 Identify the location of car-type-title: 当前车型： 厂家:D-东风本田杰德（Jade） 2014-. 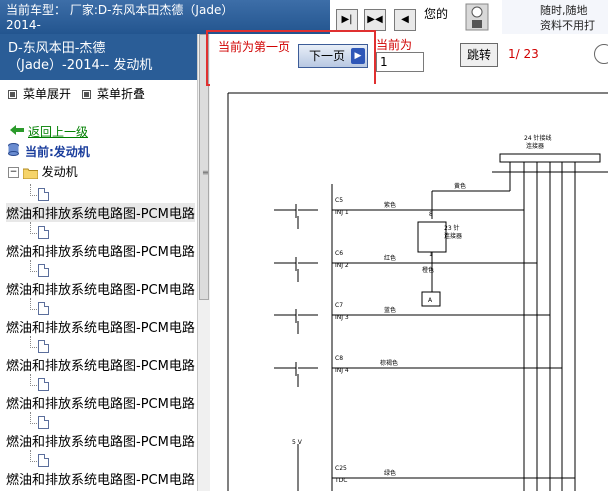
(165, 17).